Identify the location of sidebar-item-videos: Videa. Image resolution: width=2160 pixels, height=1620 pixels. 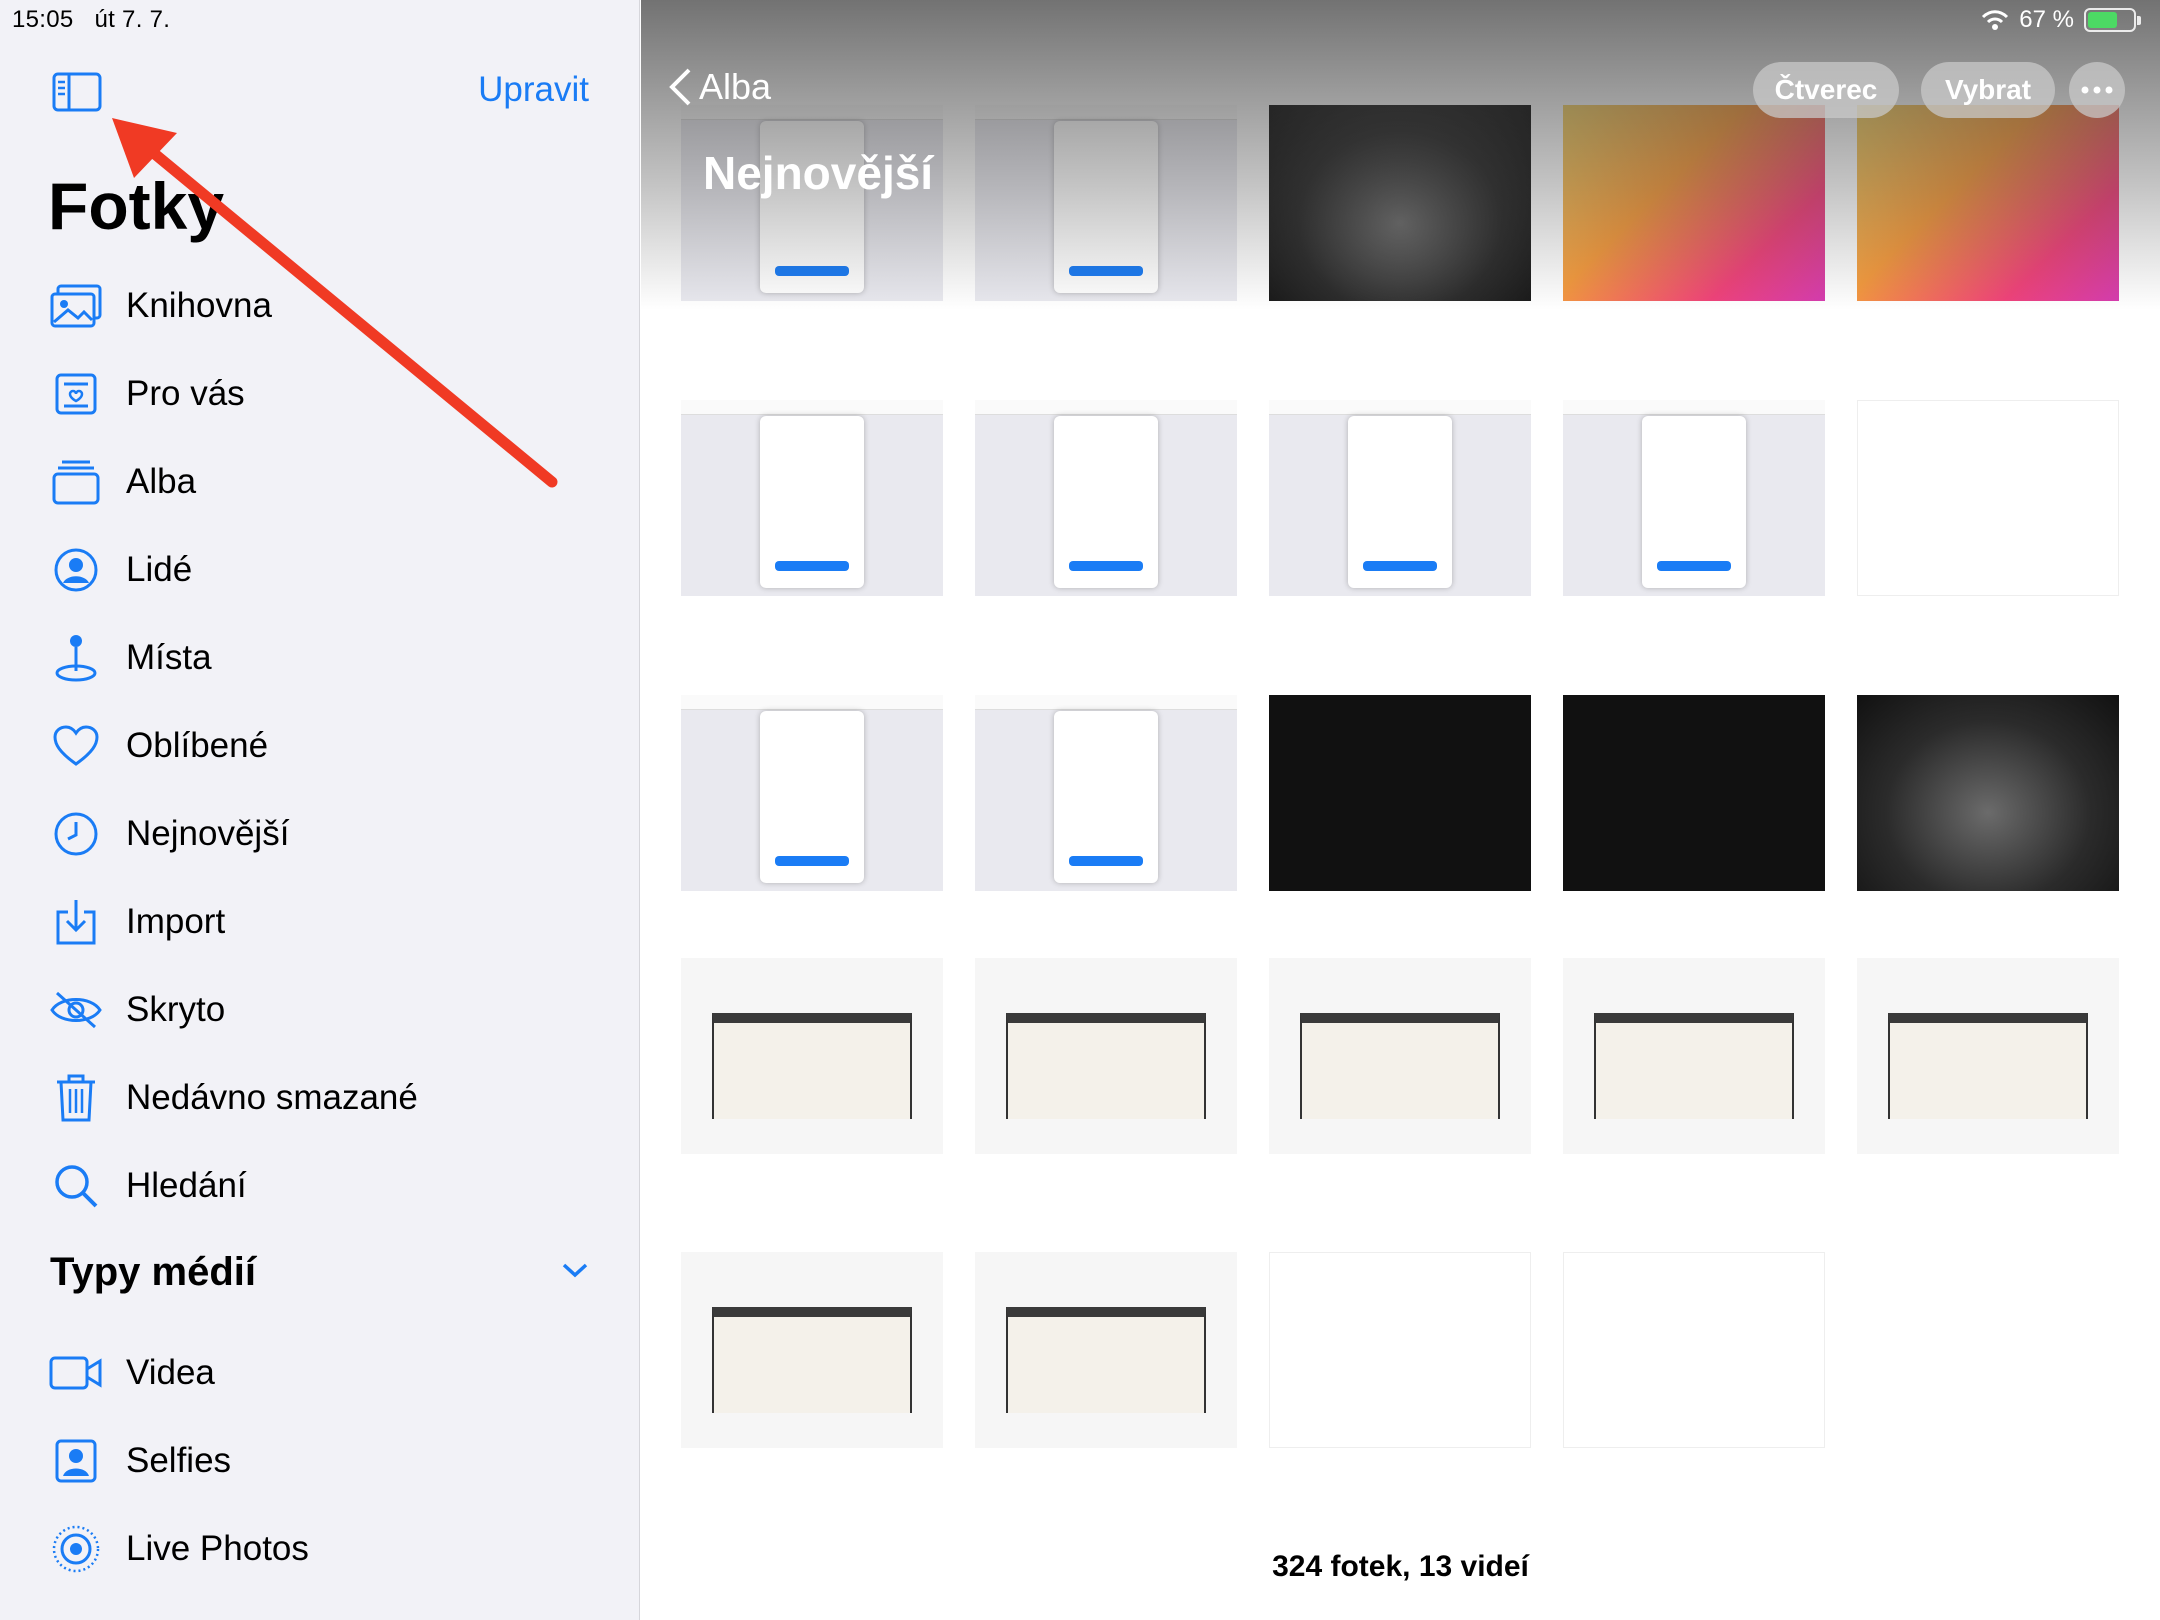
(320, 1373).